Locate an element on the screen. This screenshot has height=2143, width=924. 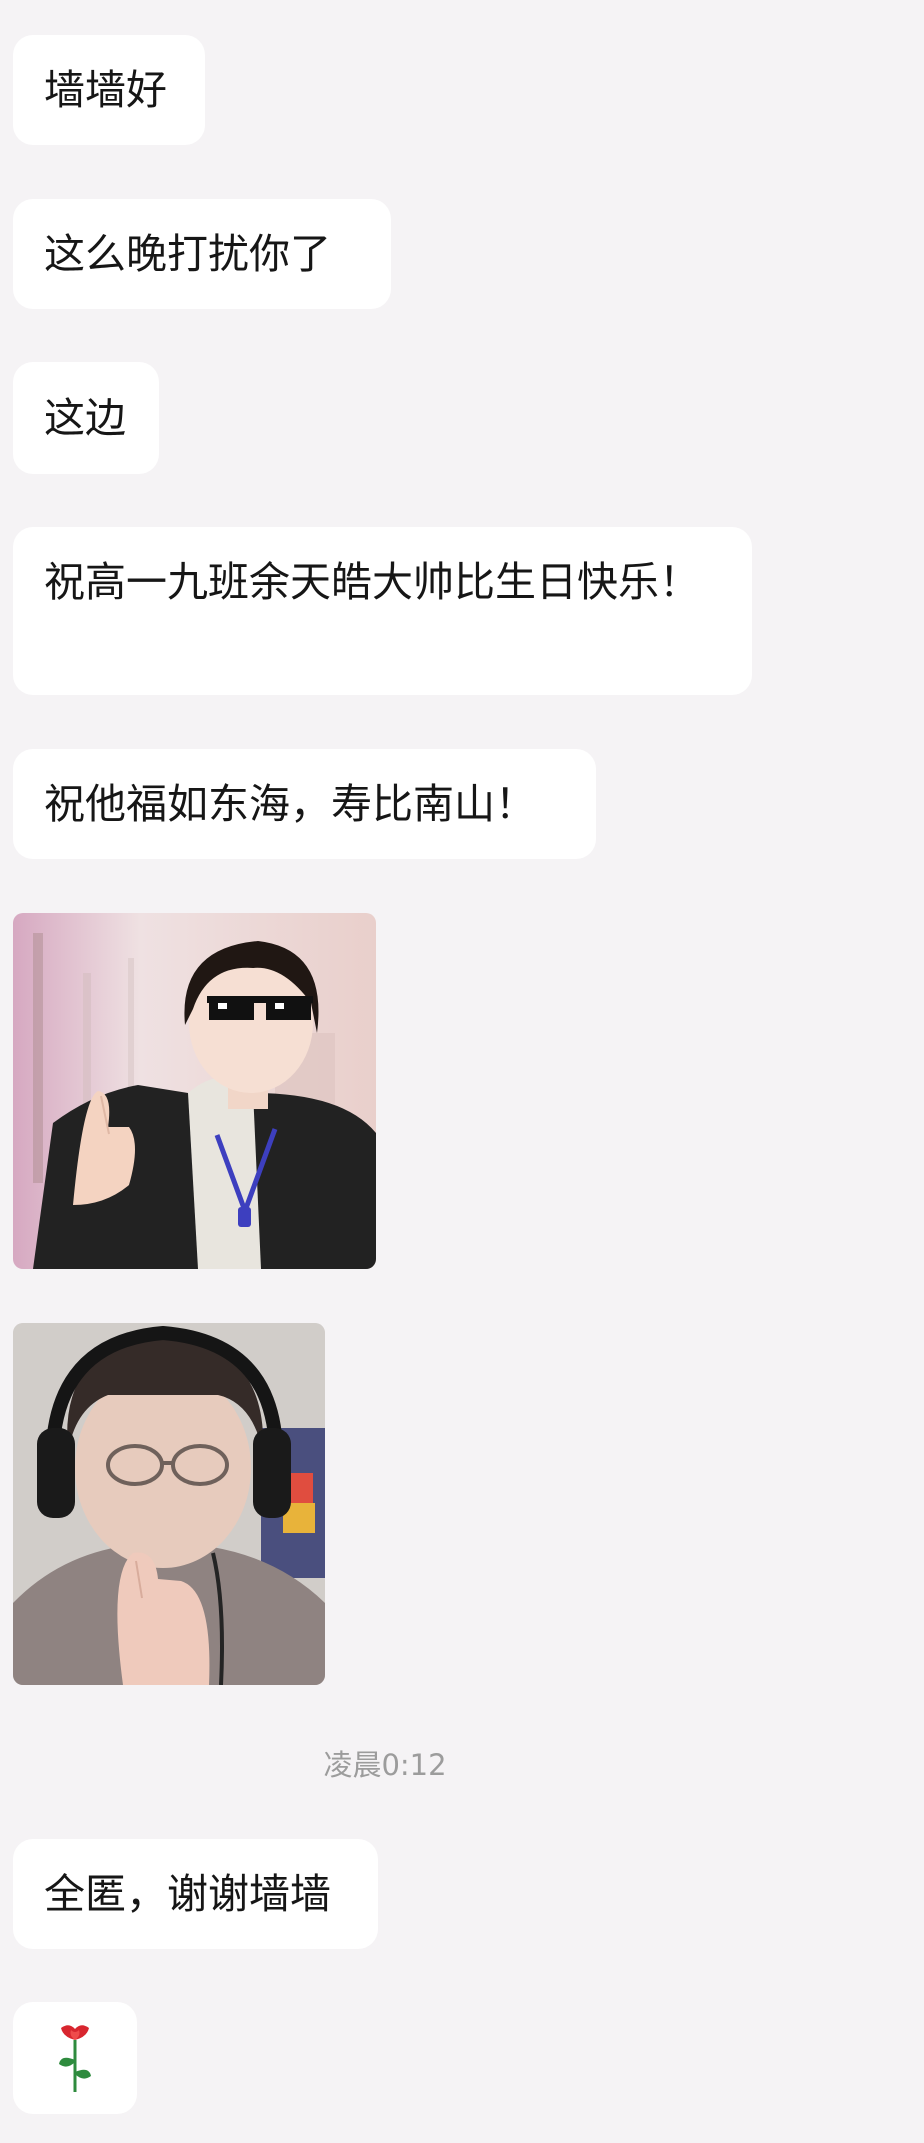
message-text: 墙墙好 is located at coordinates (105, 90).